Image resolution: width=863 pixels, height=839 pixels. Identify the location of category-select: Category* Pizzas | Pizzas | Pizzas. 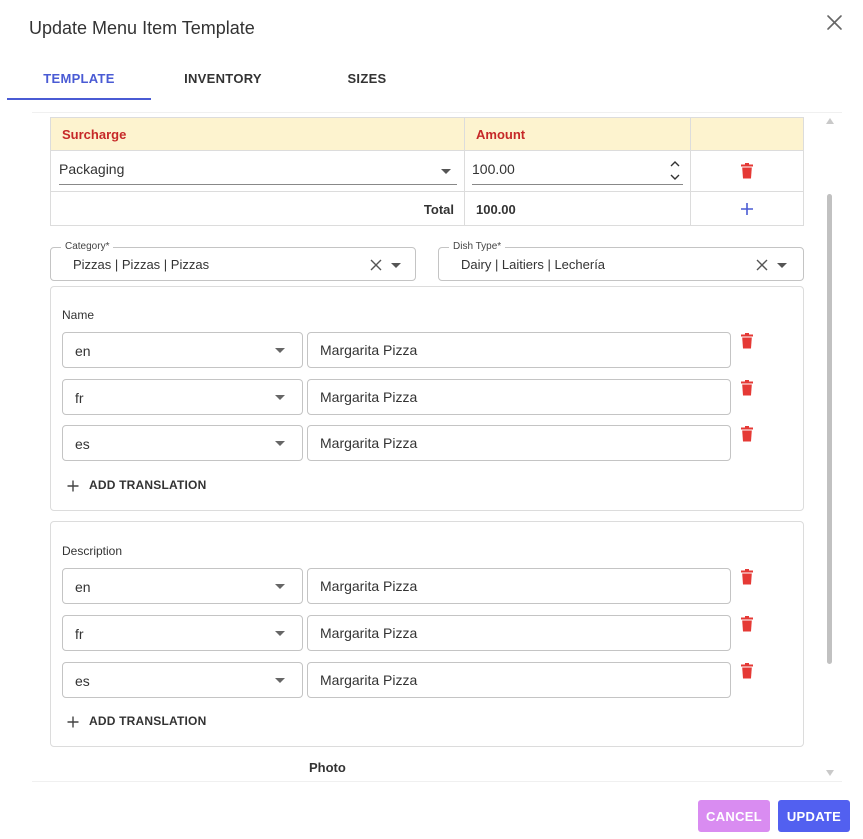
(233, 261).